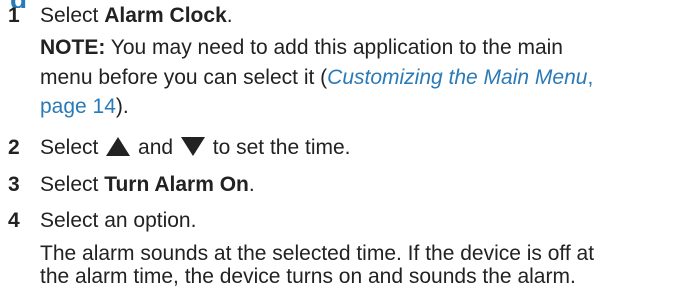 The height and width of the screenshot is (291, 687). Describe the element at coordinates (118, 146) in the screenshot. I see `up-arrow-icon` at that location.